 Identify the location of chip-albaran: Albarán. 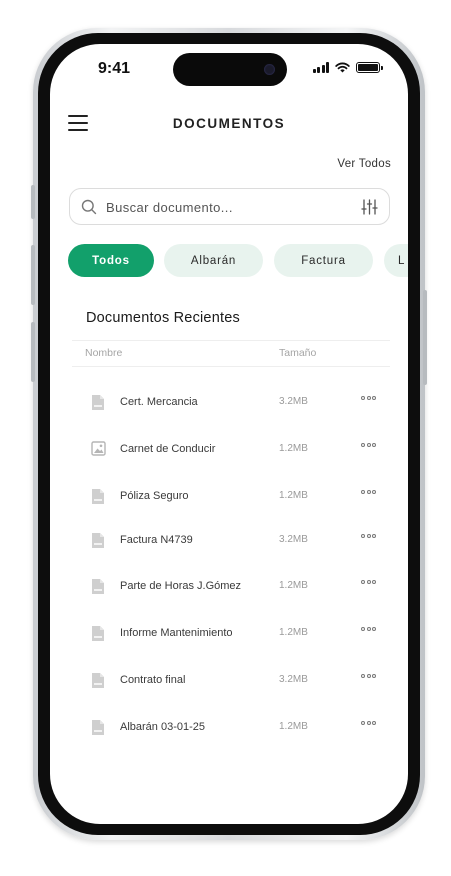
(213, 260).